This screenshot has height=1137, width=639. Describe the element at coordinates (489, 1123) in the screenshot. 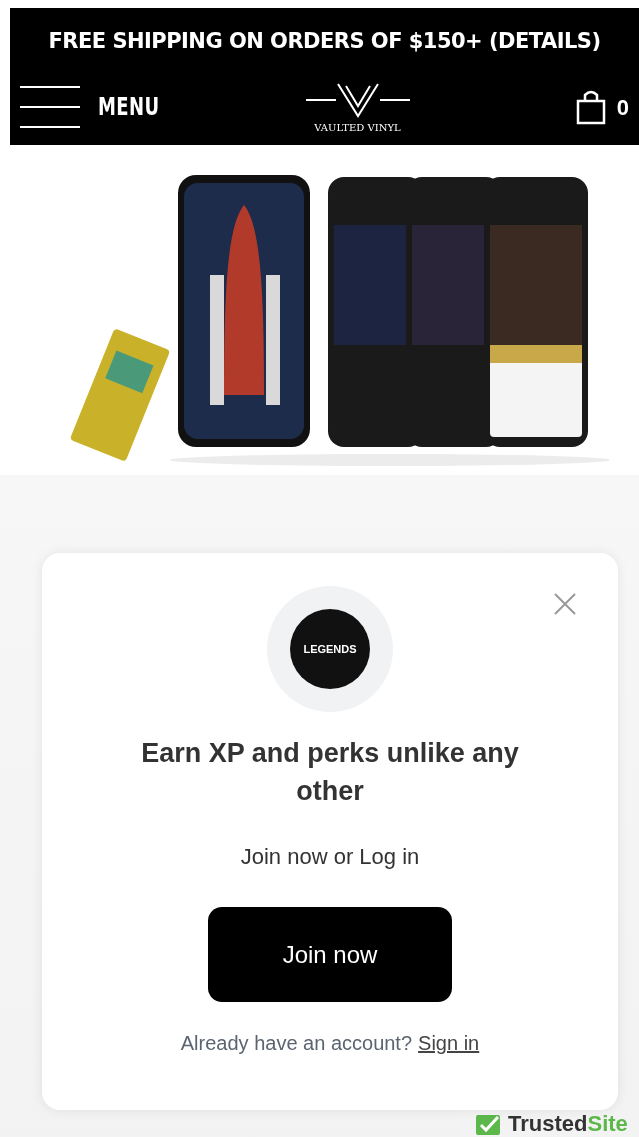

I see `checkmark-icon` at that location.